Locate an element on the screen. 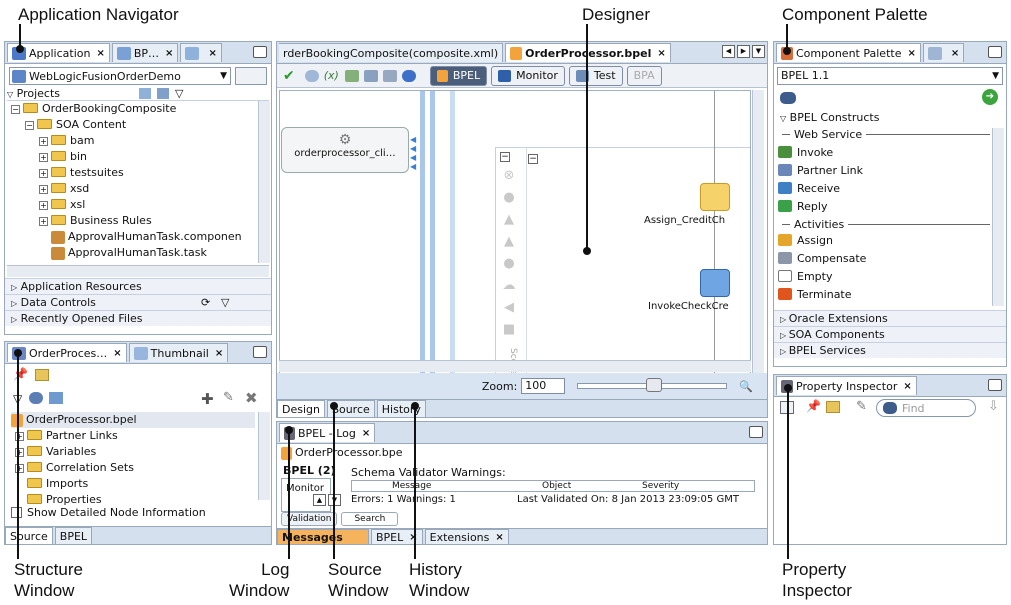 Image resolution: width=1011 pixels, height=605 pixels. chevron-right-icon: ▶ is located at coordinates (743, 51).